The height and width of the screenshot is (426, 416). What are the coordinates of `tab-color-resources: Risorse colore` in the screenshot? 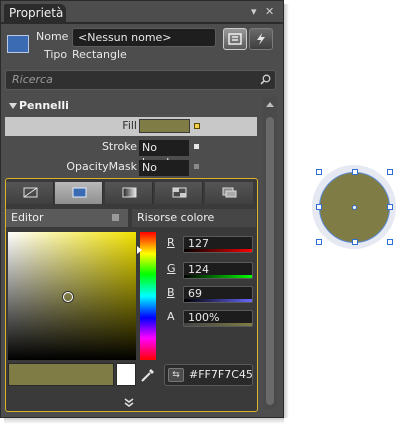 It's located at (194, 218).